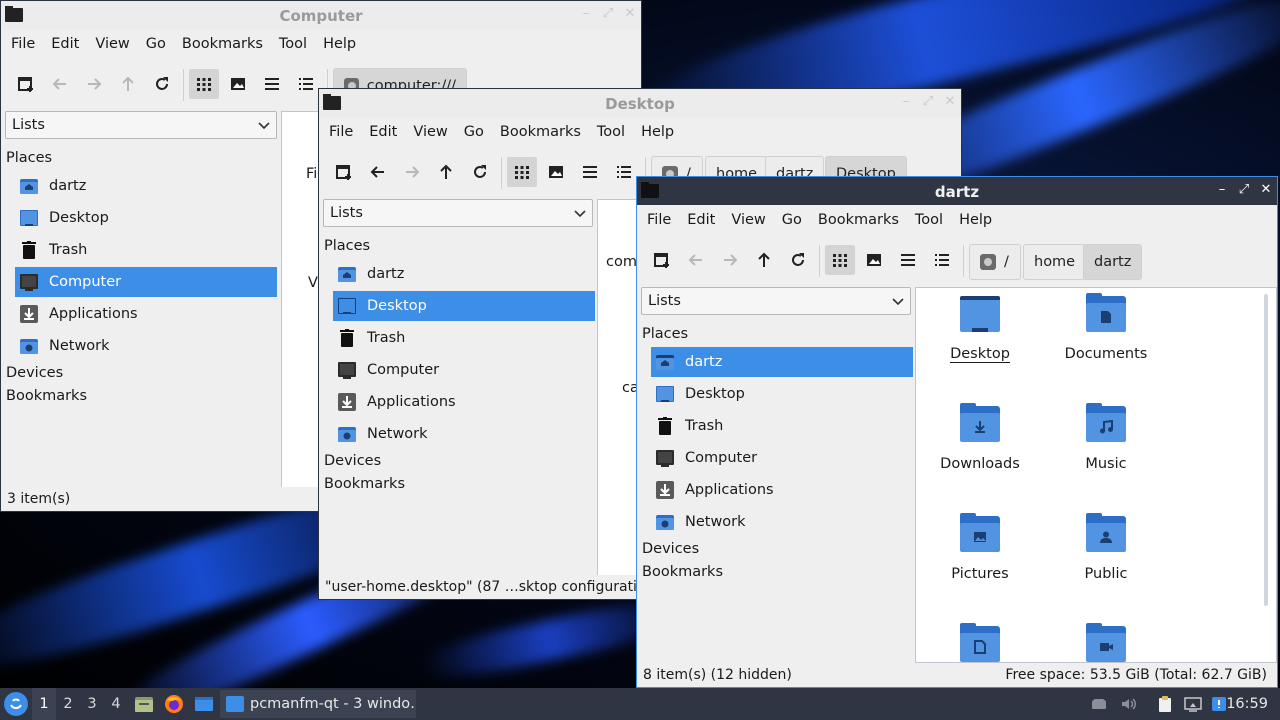 Image resolution: width=1280 pixels, height=720 pixels. I want to click on start-menu-icon, so click(16, 704).